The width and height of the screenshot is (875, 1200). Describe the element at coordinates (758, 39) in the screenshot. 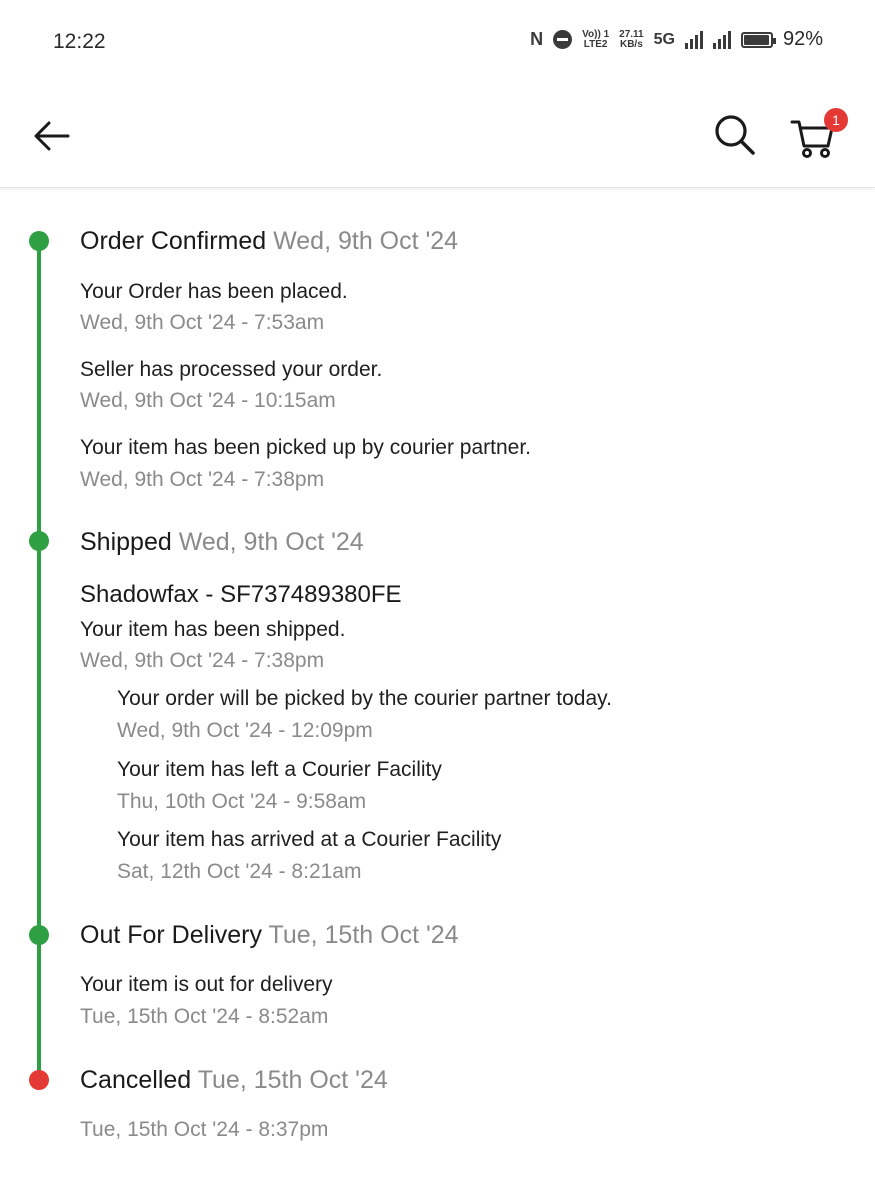

I see `battery-icon` at that location.